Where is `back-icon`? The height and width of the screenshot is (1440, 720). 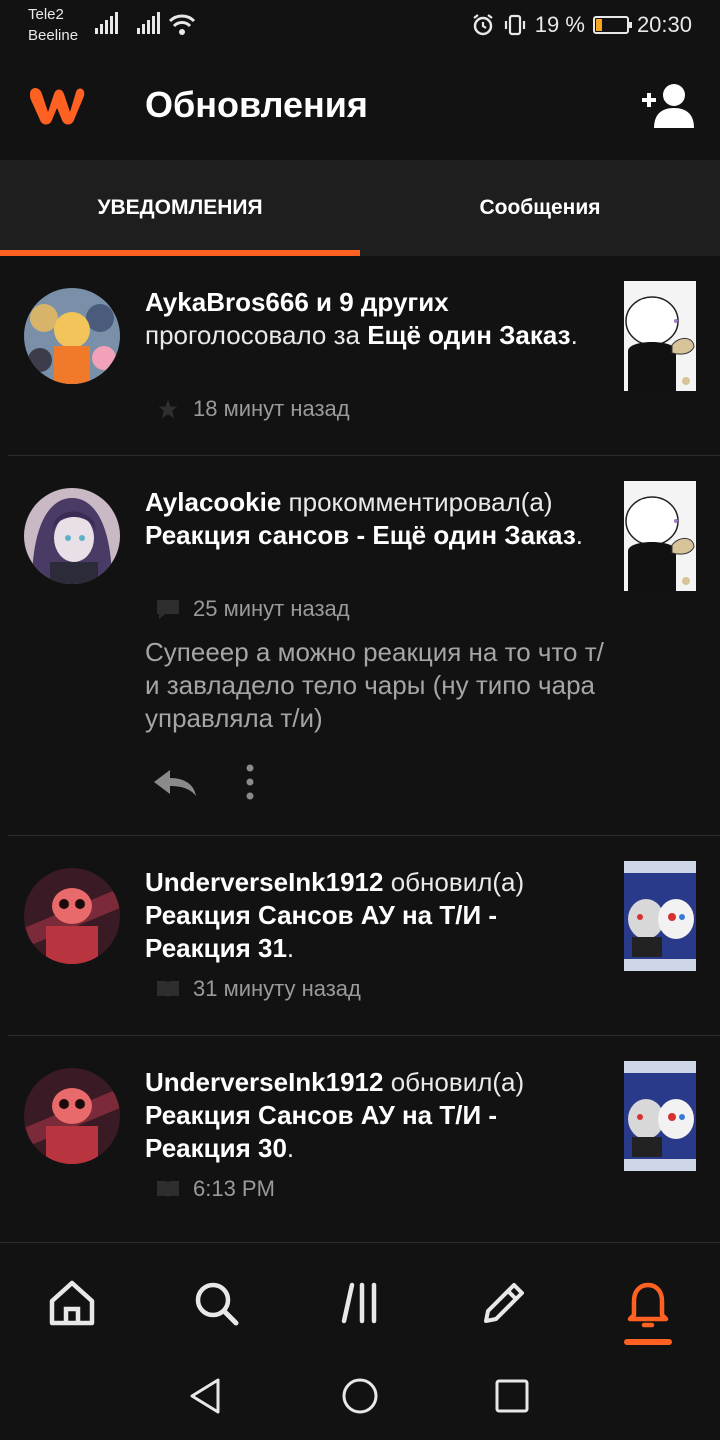 back-icon is located at coordinates (206, 1396).